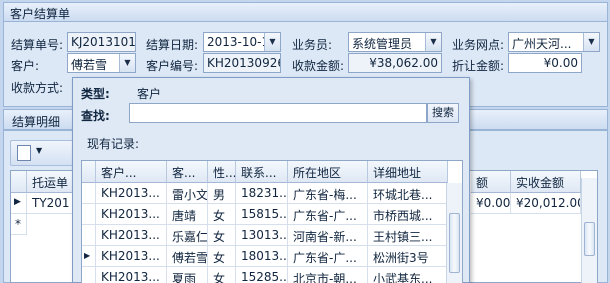 This screenshot has height=283, width=610. What do you see at coordinates (278, 113) in the screenshot?
I see `search-input` at bounding box center [278, 113].